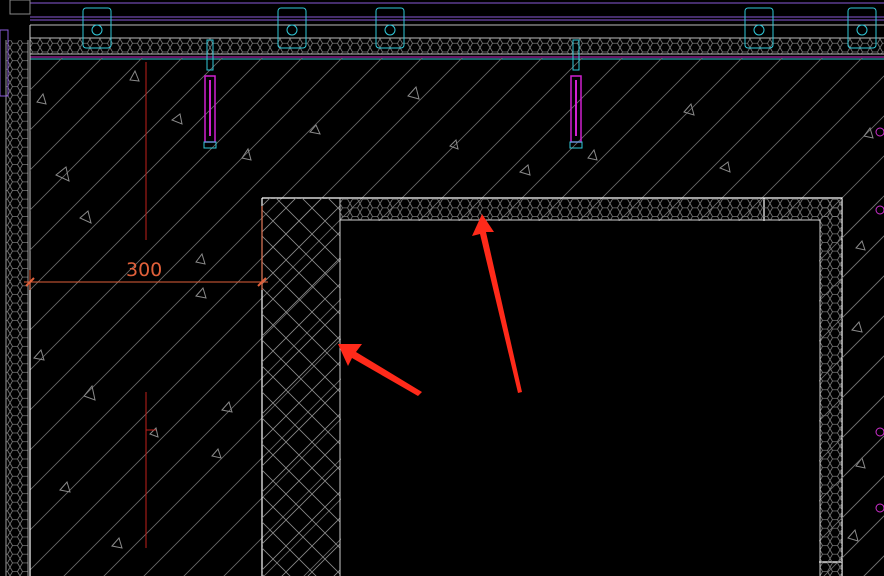  Describe the element at coordinates (15, 288) in the screenshot. I see `left-insulation-strip` at that location.